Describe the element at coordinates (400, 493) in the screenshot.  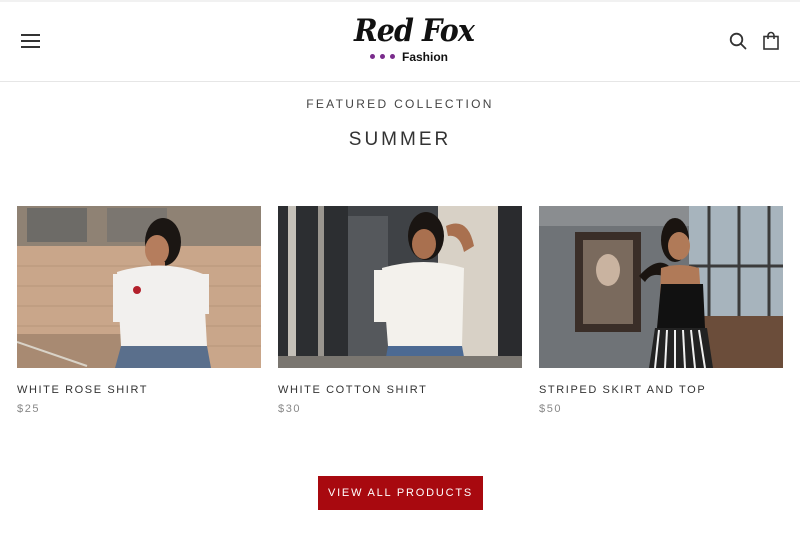
I see `view-all-products-button: VIEW ALL PRODUCTS` at that location.